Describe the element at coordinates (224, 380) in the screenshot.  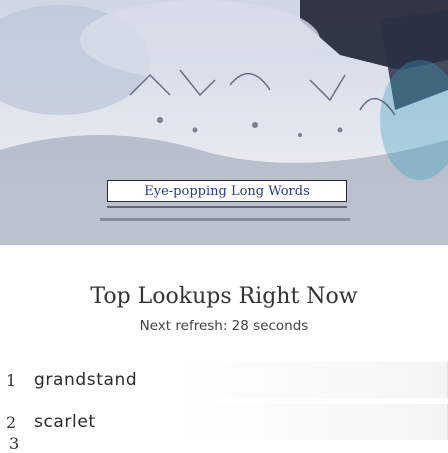
I see `list-item: 1 grandstand` at that location.